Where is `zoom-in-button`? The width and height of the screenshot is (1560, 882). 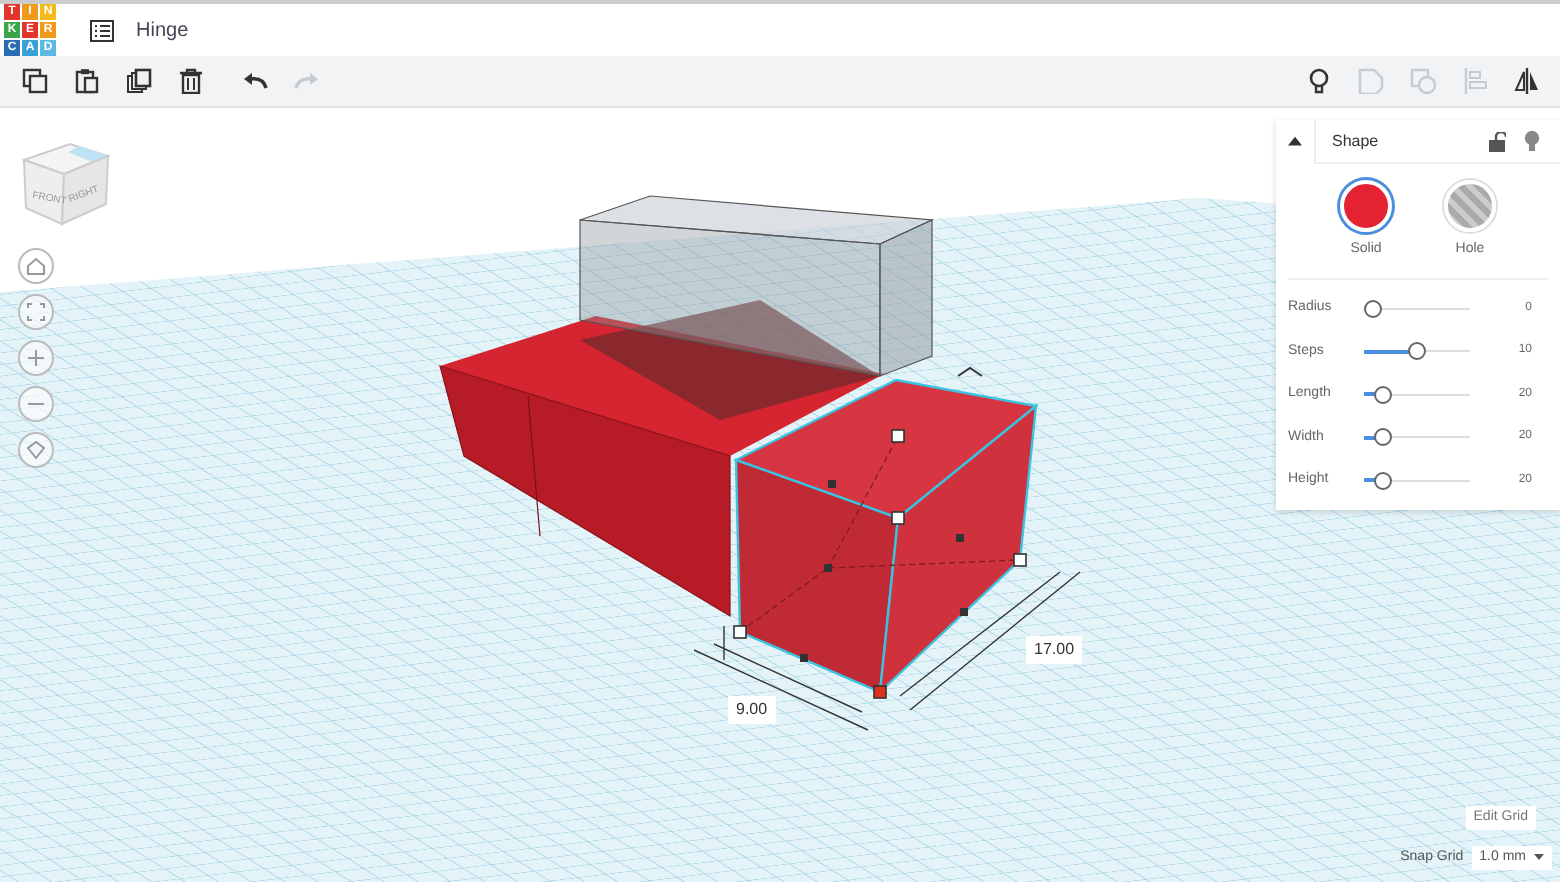 zoom-in-button is located at coordinates (36, 358).